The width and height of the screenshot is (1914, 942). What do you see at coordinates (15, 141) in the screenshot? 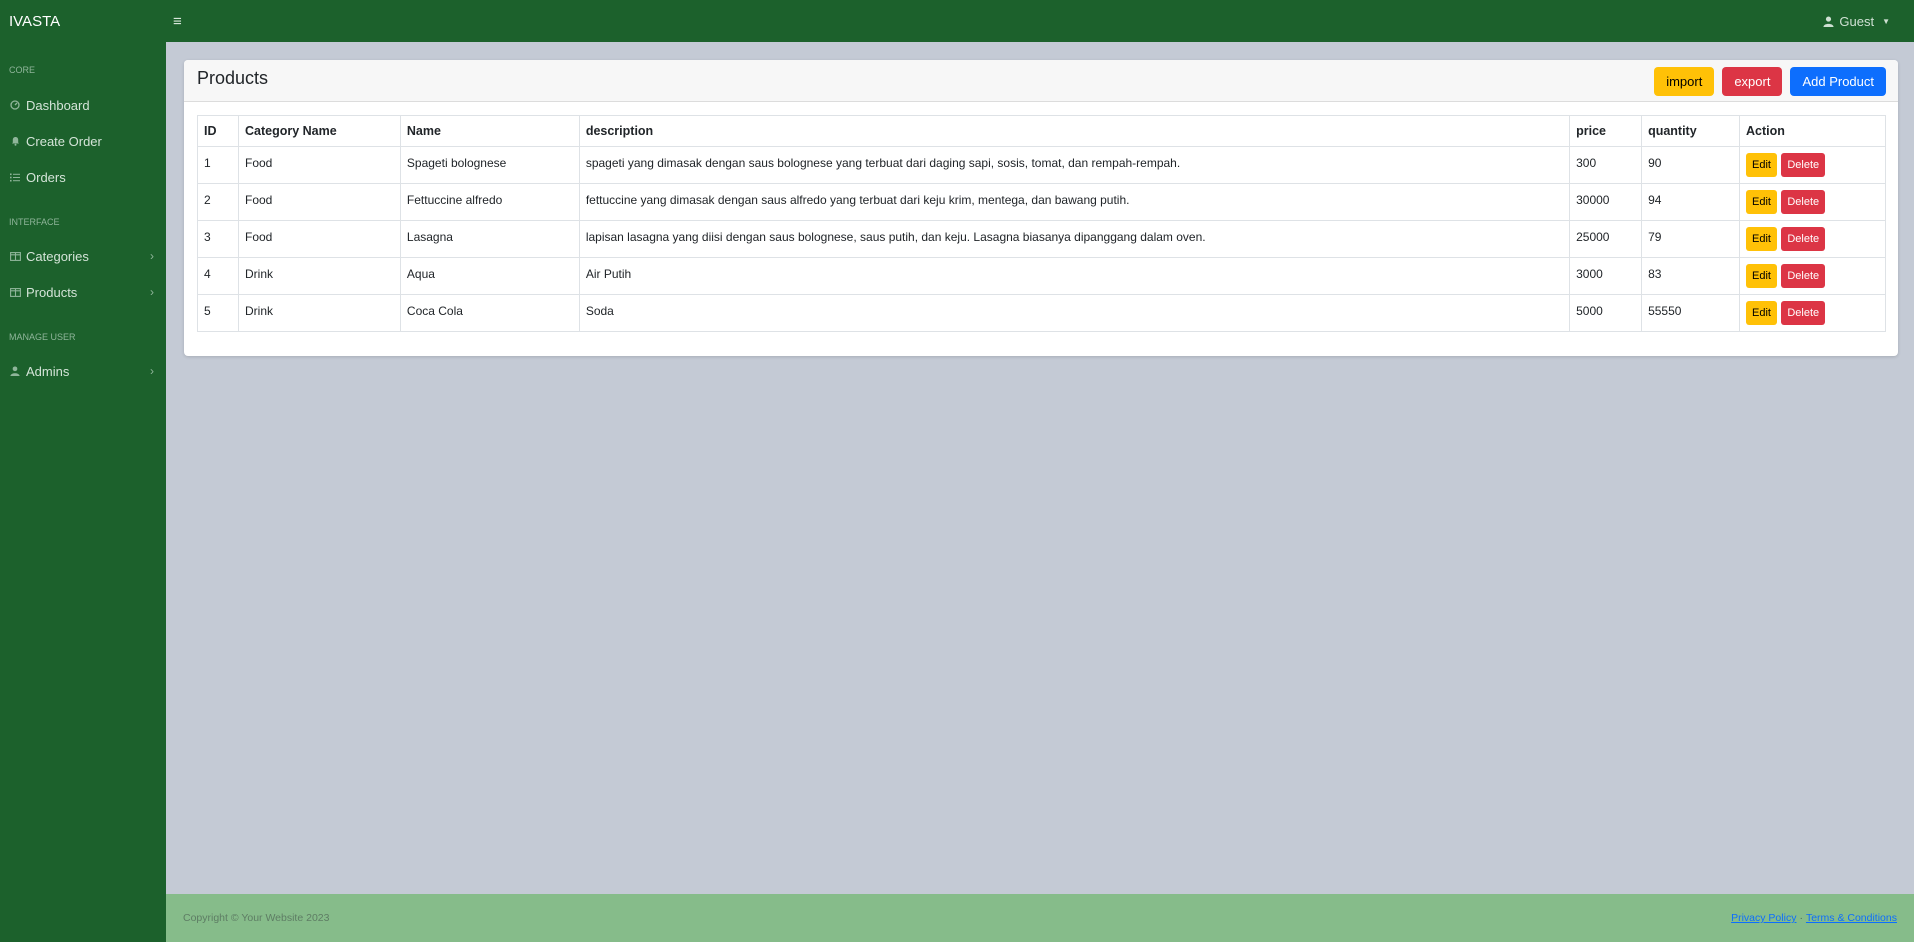
I see `bell-icon` at bounding box center [15, 141].